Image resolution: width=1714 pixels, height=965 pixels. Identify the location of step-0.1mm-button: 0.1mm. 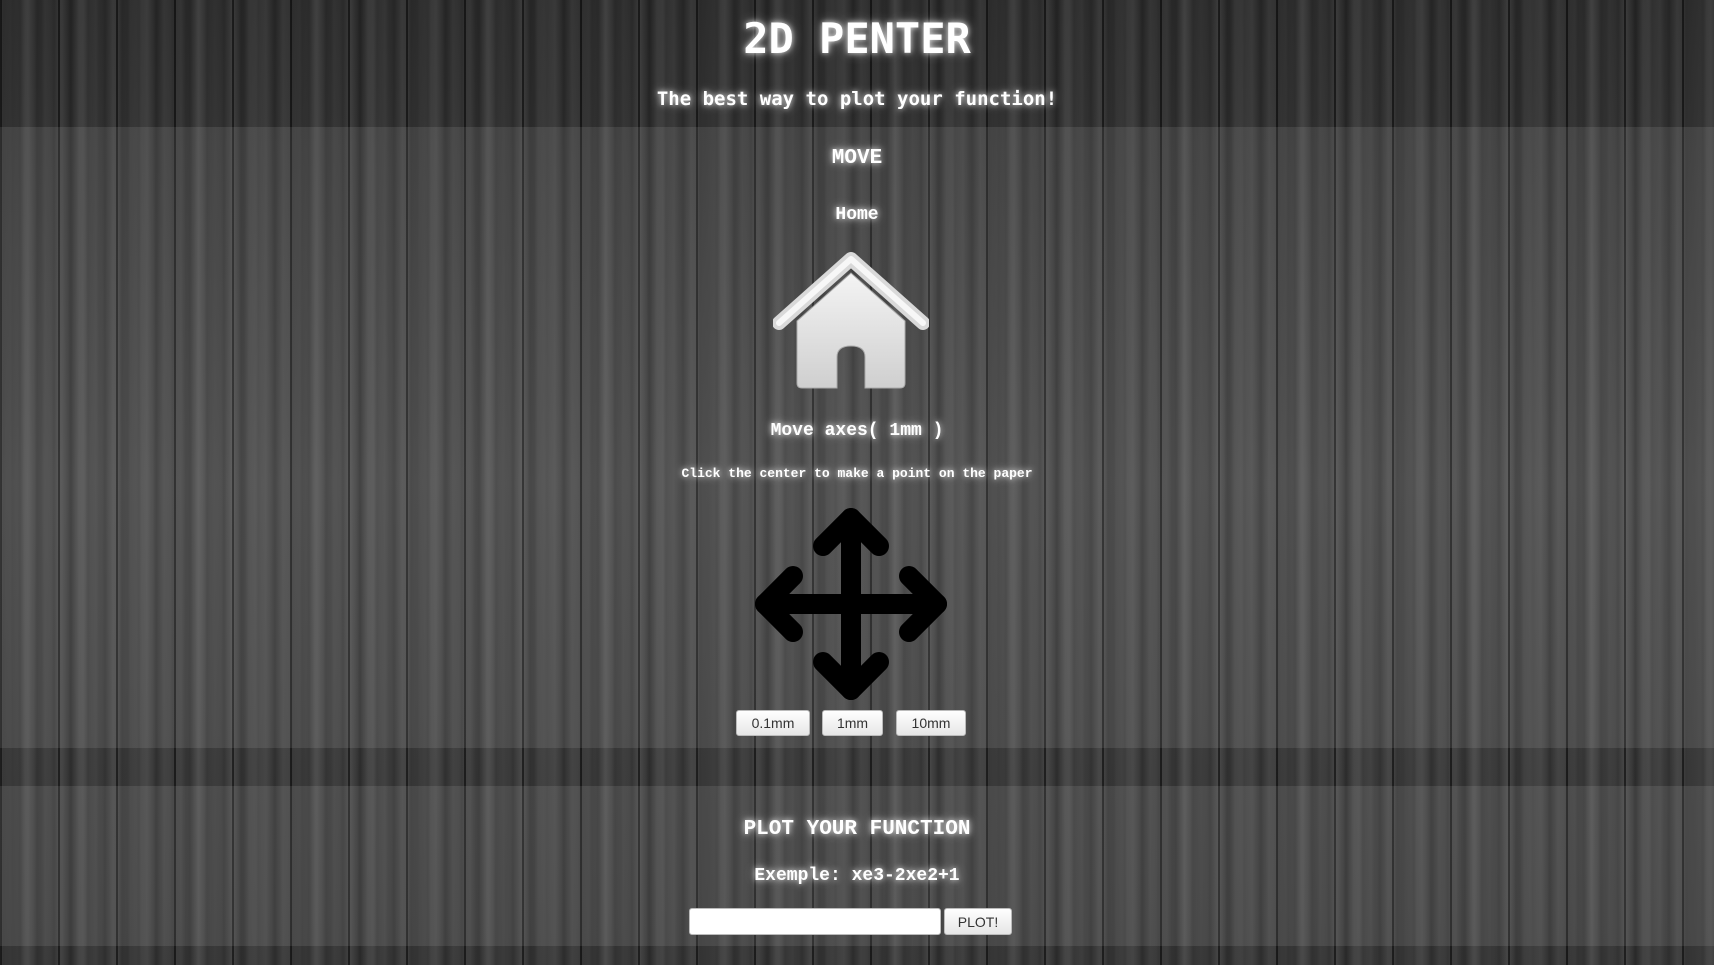
(773, 723).